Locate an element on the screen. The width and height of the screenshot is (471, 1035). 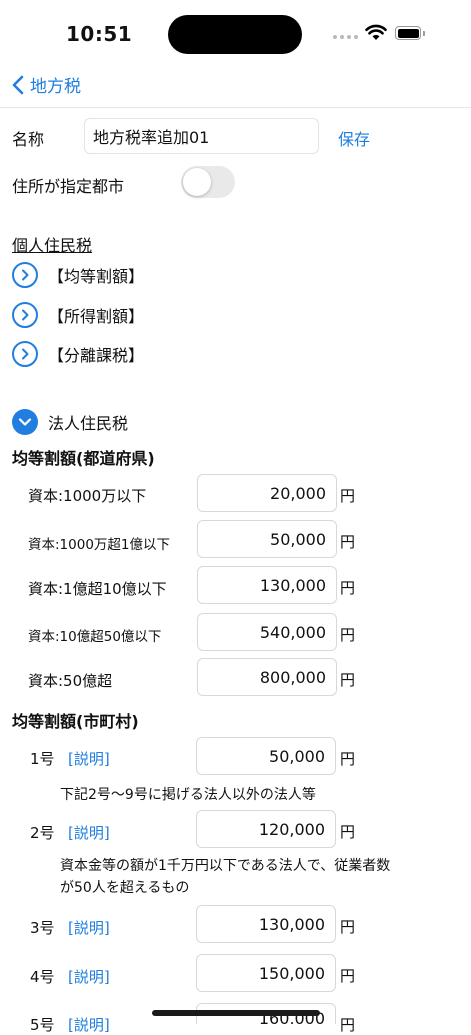
name-label: 名称 is located at coordinates (28, 139).